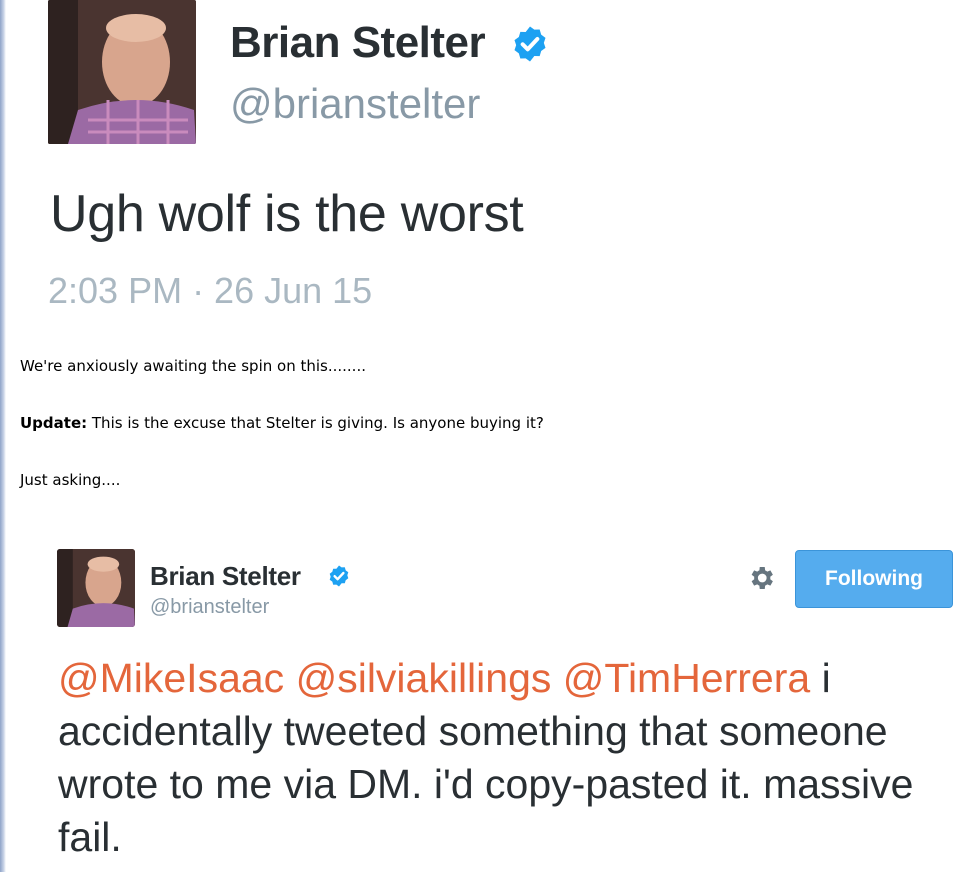 The width and height of the screenshot is (980, 872). I want to click on tweet-author-handle: @brianstelter, so click(355, 104).